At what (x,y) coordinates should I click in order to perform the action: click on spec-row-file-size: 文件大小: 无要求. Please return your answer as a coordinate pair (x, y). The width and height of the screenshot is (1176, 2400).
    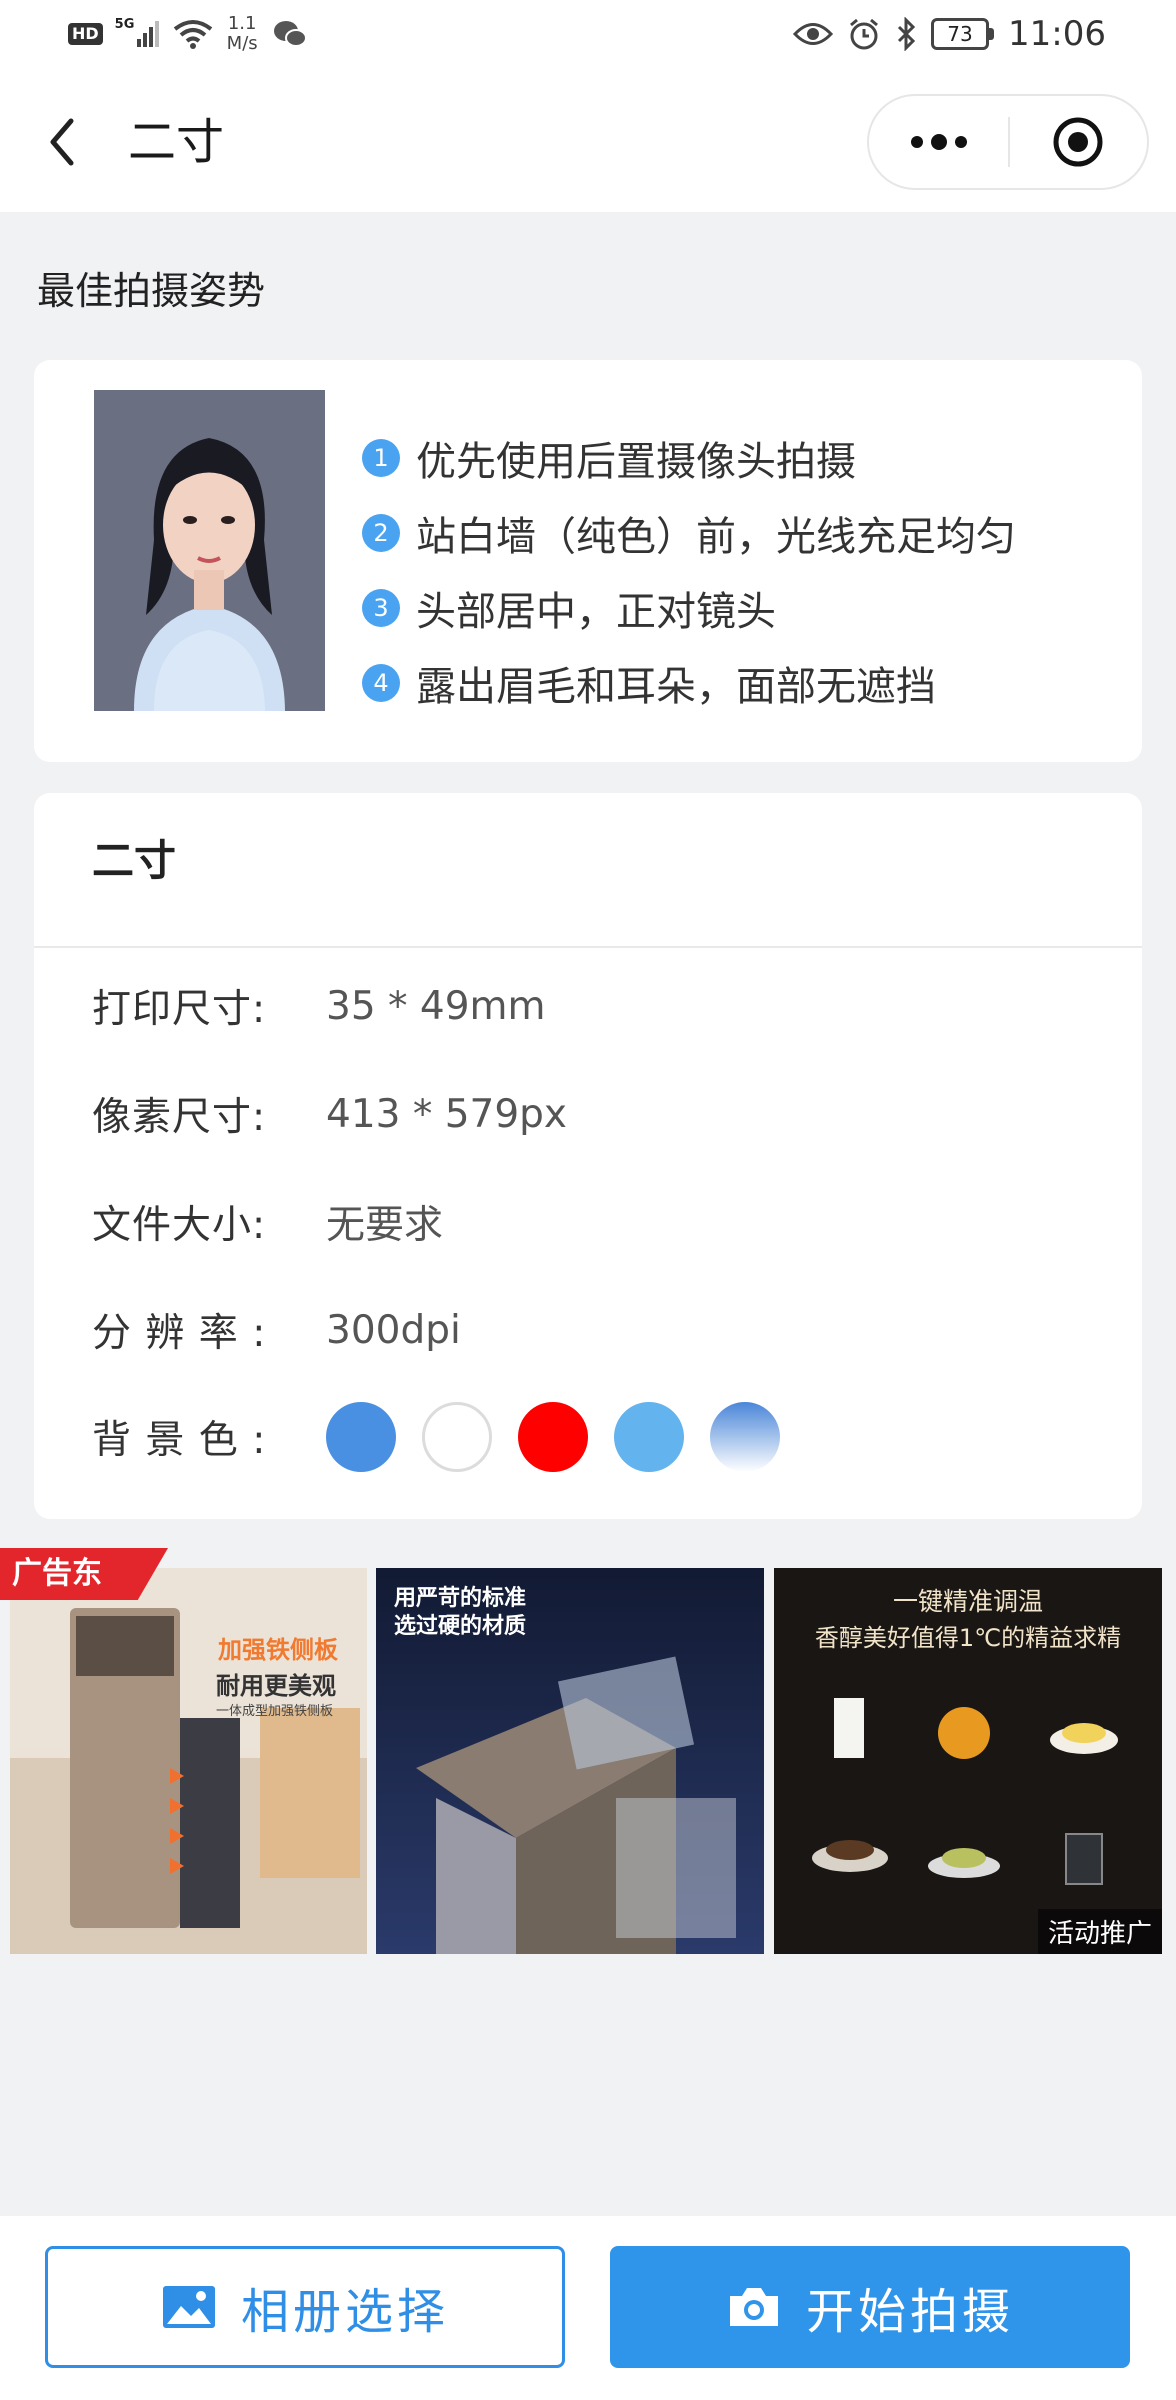
    Looking at the image, I should click on (267, 1222).